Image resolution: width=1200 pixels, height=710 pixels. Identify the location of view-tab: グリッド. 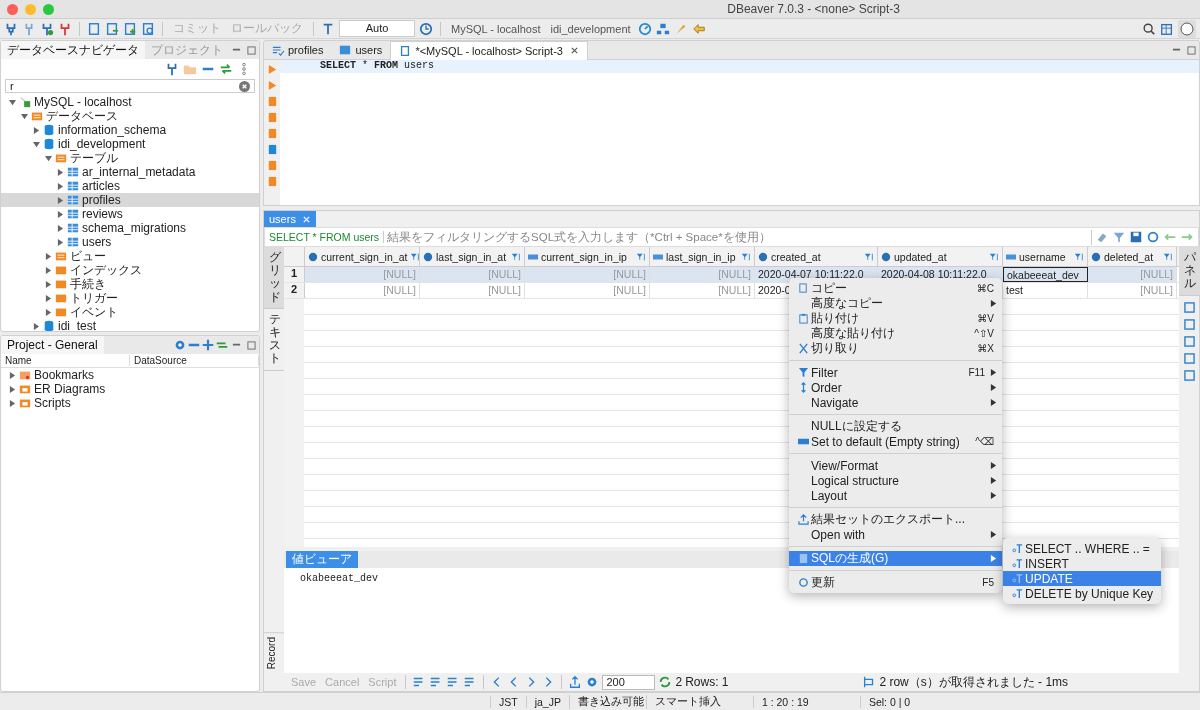
(275, 278).